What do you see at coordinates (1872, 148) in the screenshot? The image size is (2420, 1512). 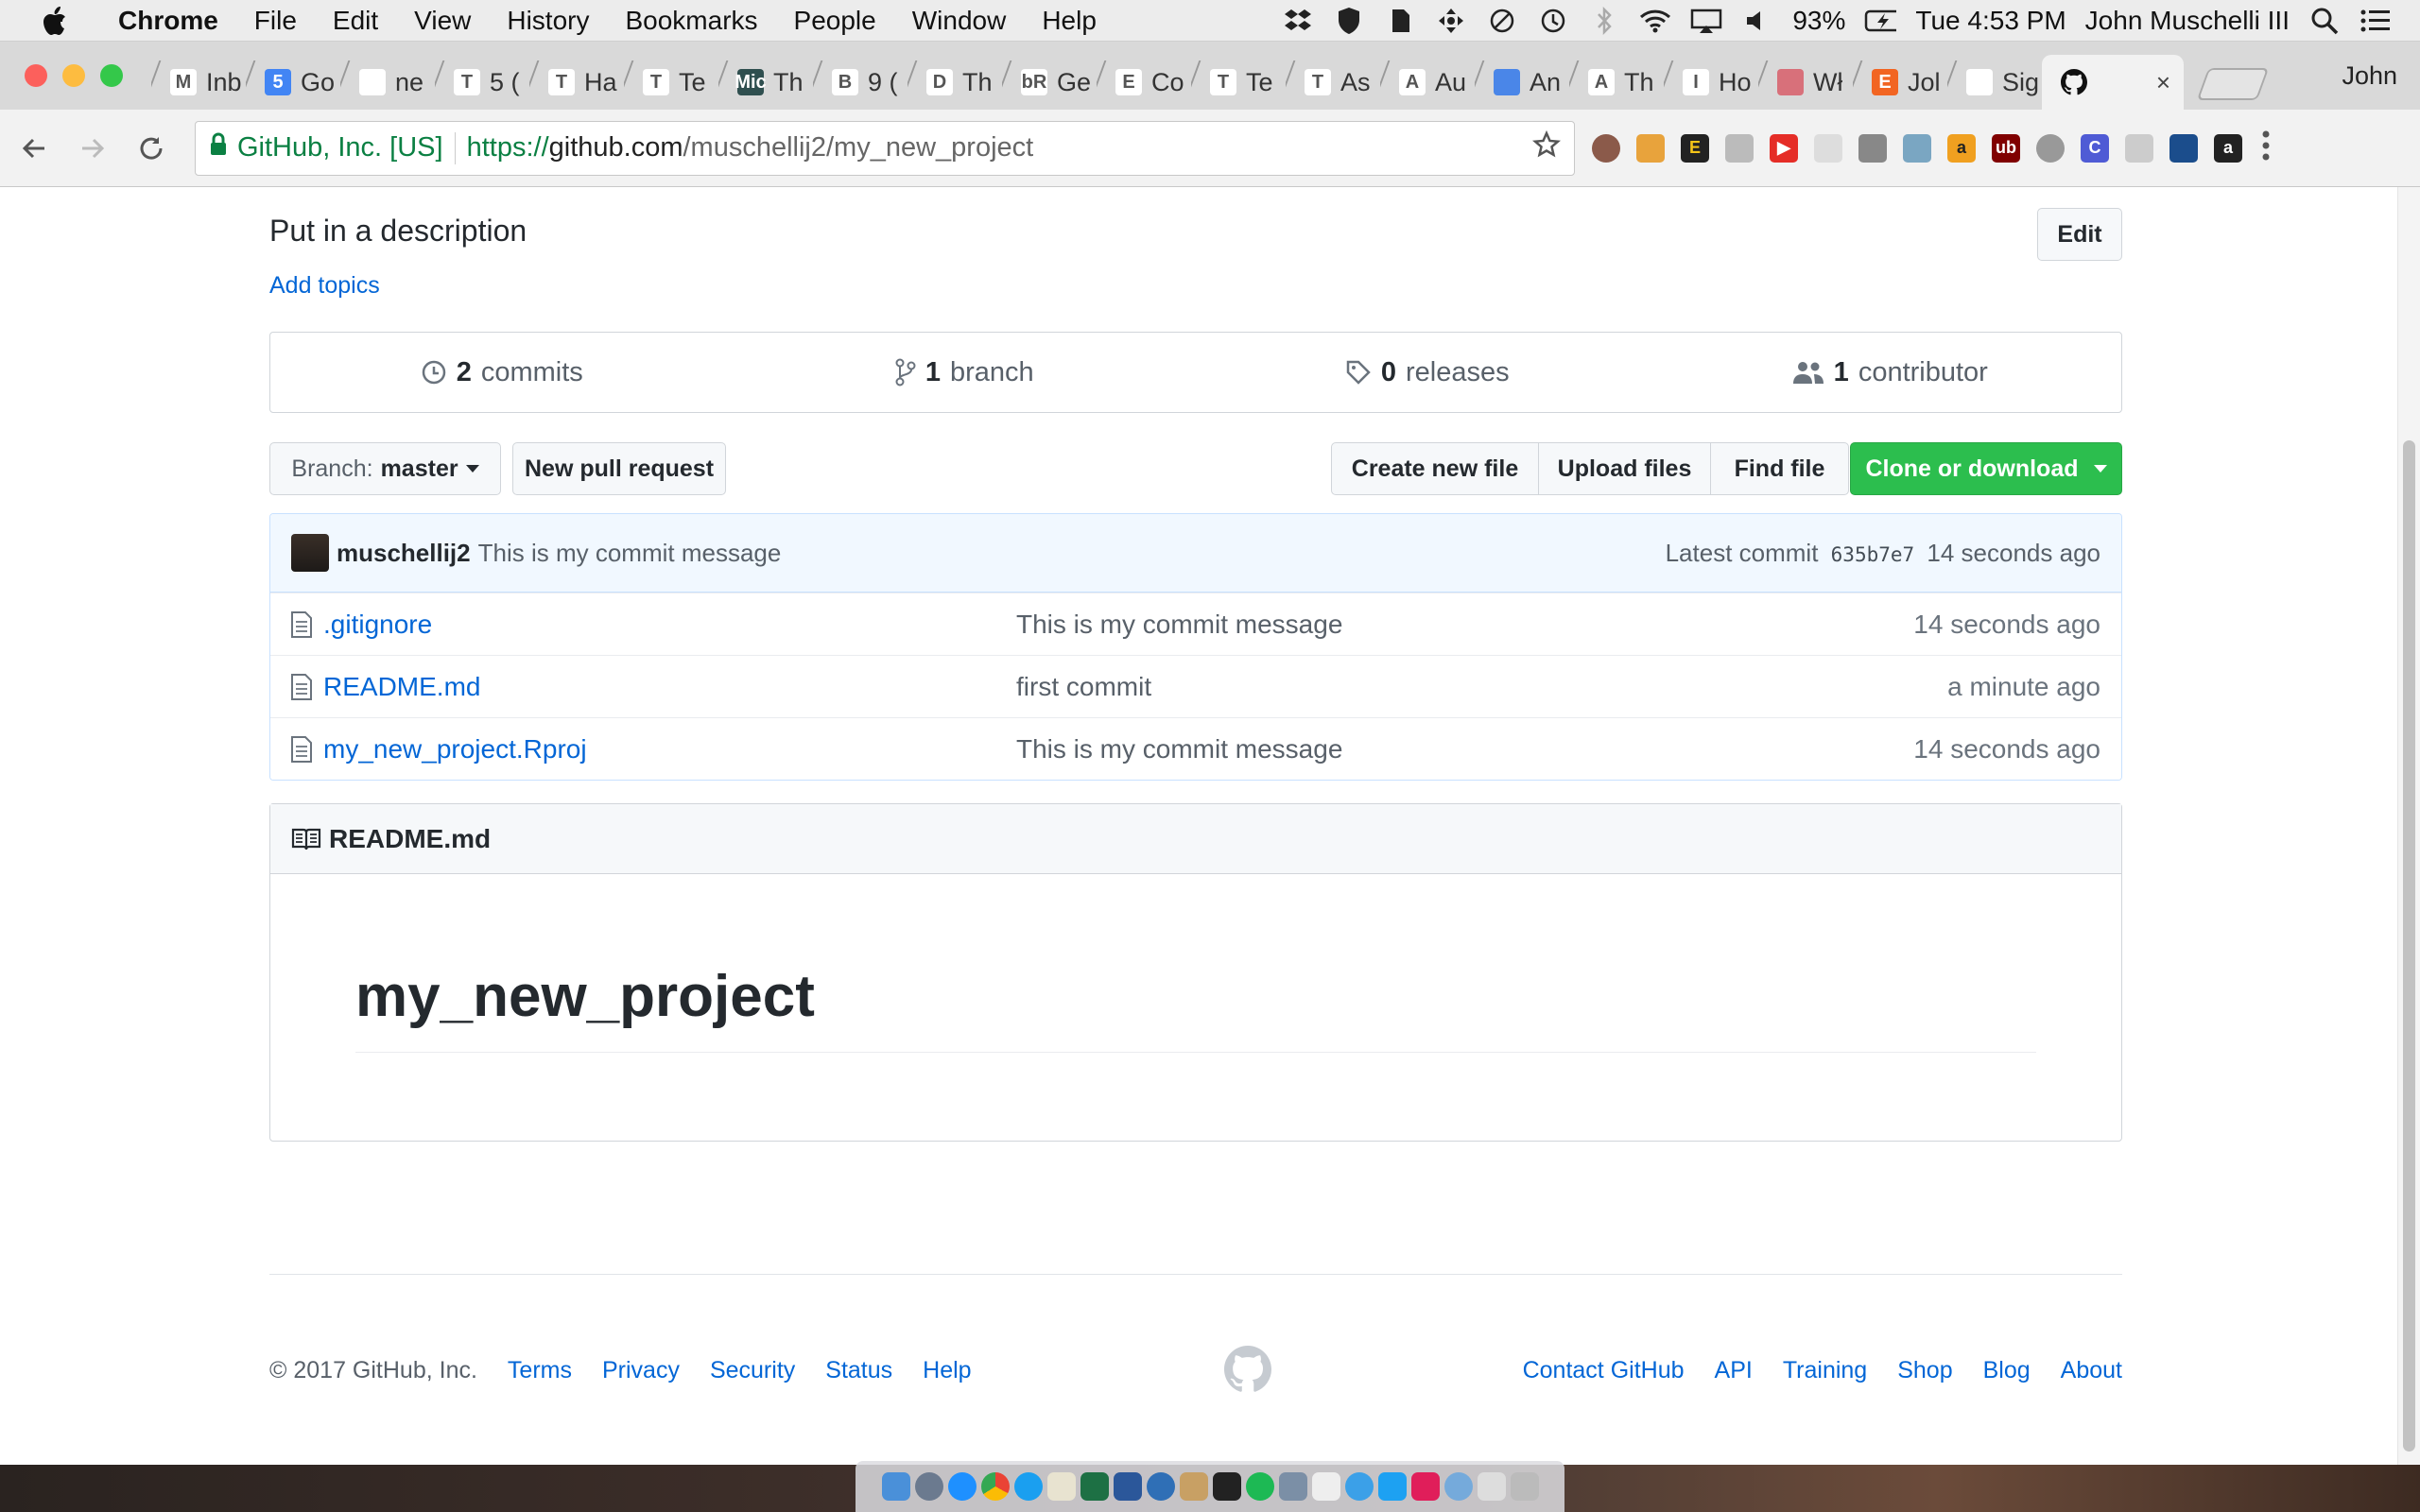 I see `extension-cast-icon` at bounding box center [1872, 148].